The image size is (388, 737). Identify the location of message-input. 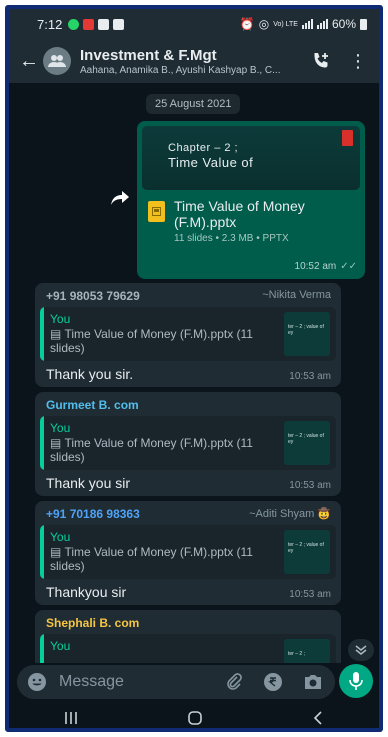
(134, 682).